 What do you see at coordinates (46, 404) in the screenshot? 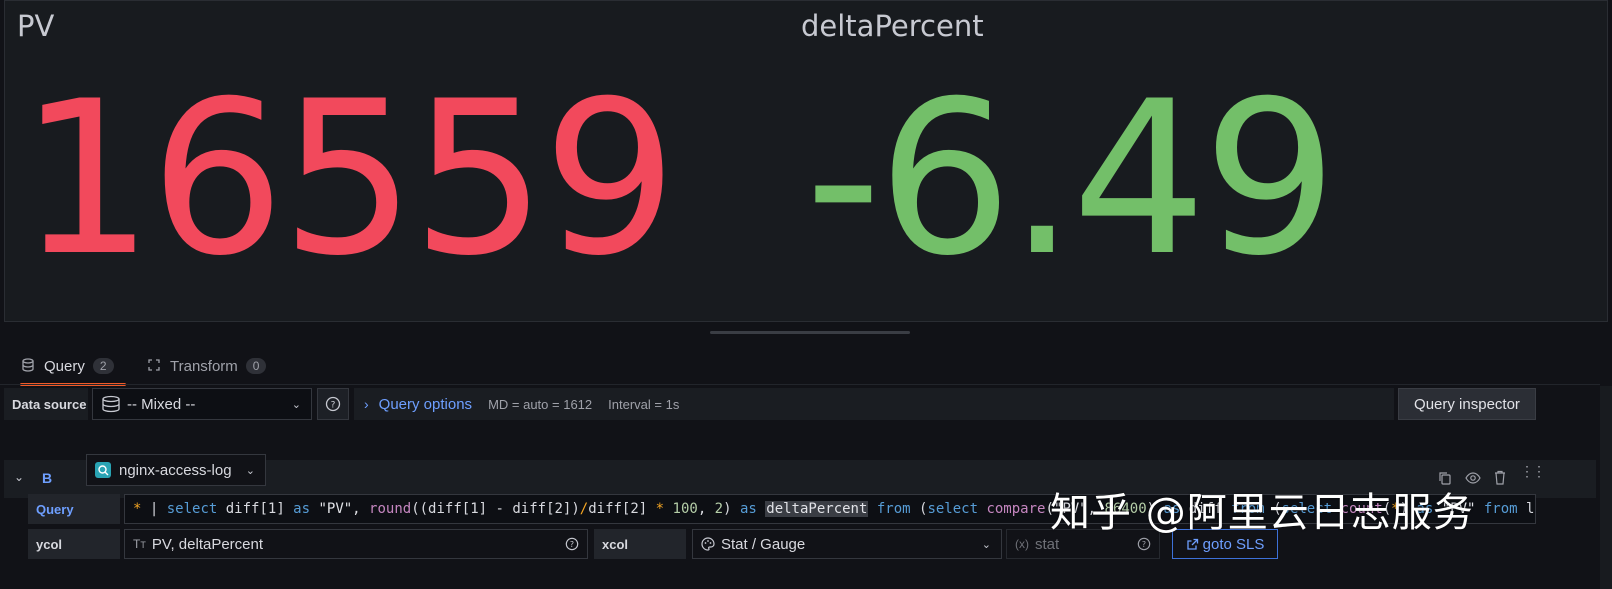
I see `datasource-label: Data source` at bounding box center [46, 404].